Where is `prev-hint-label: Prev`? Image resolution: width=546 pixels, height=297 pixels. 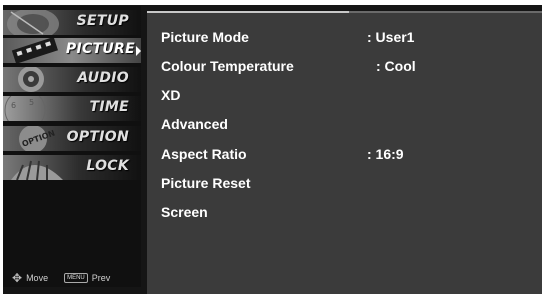 prev-hint-label: Prev is located at coordinates (101, 278).